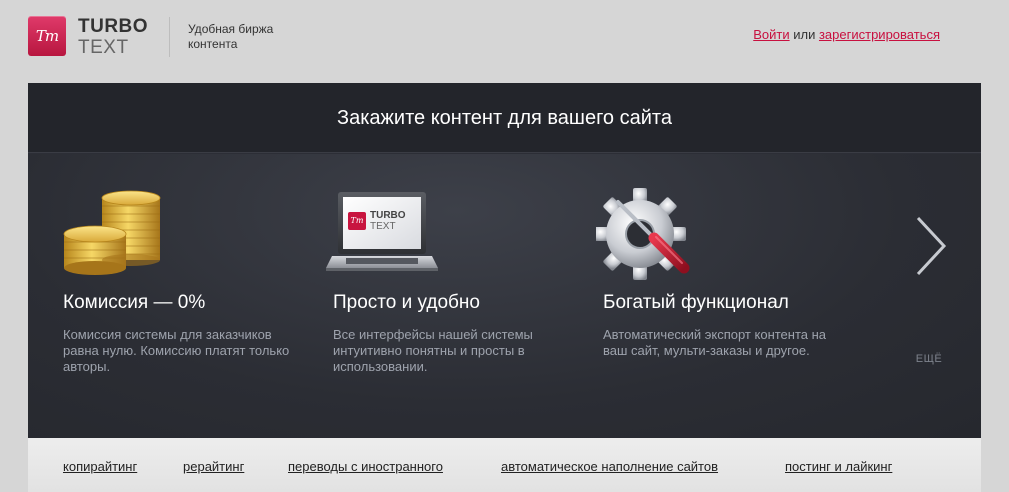 The image size is (1009, 492). Describe the element at coordinates (406, 302) in the screenshot. I see `feature-title: Просто и удобно` at that location.